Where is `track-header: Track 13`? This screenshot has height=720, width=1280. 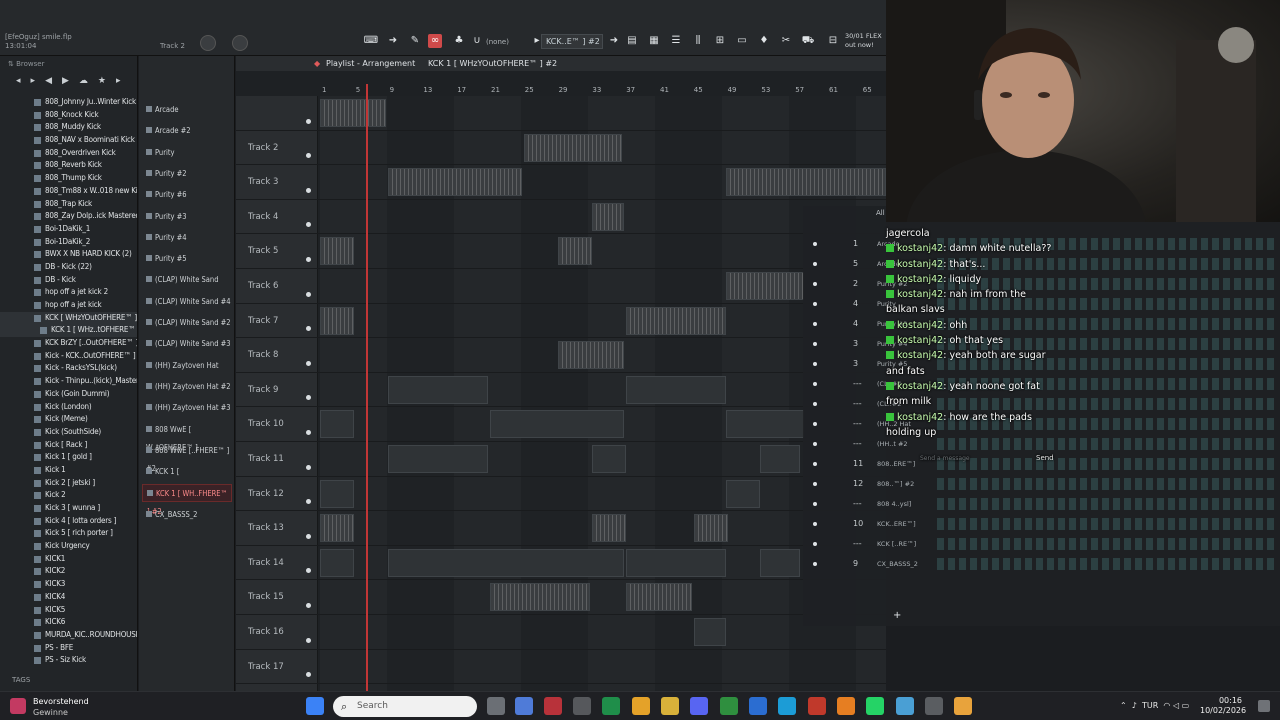
track-header: Track 13 is located at coordinates (277, 528).